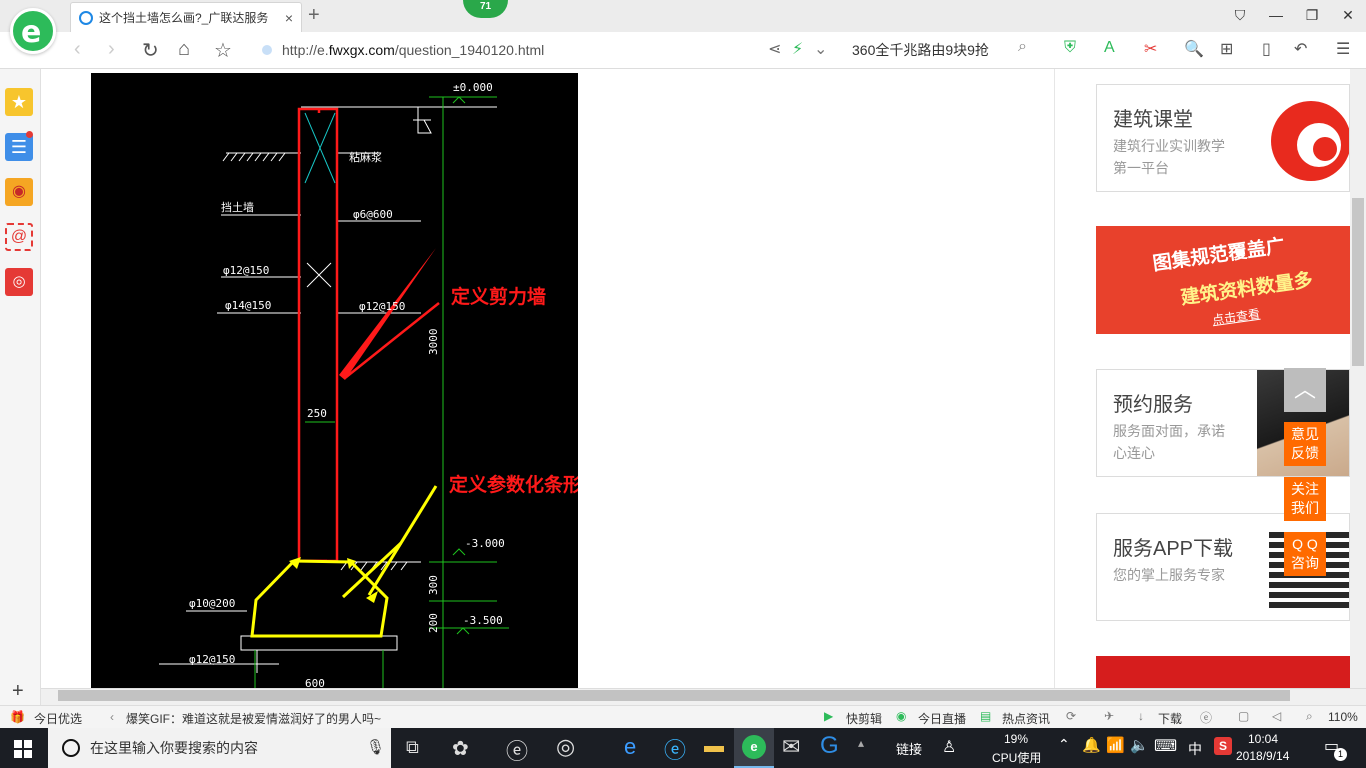 The image size is (1366, 768). Describe the element at coordinates (1310, 141) in the screenshot. I see `guanglianda-logo-icon` at that location.